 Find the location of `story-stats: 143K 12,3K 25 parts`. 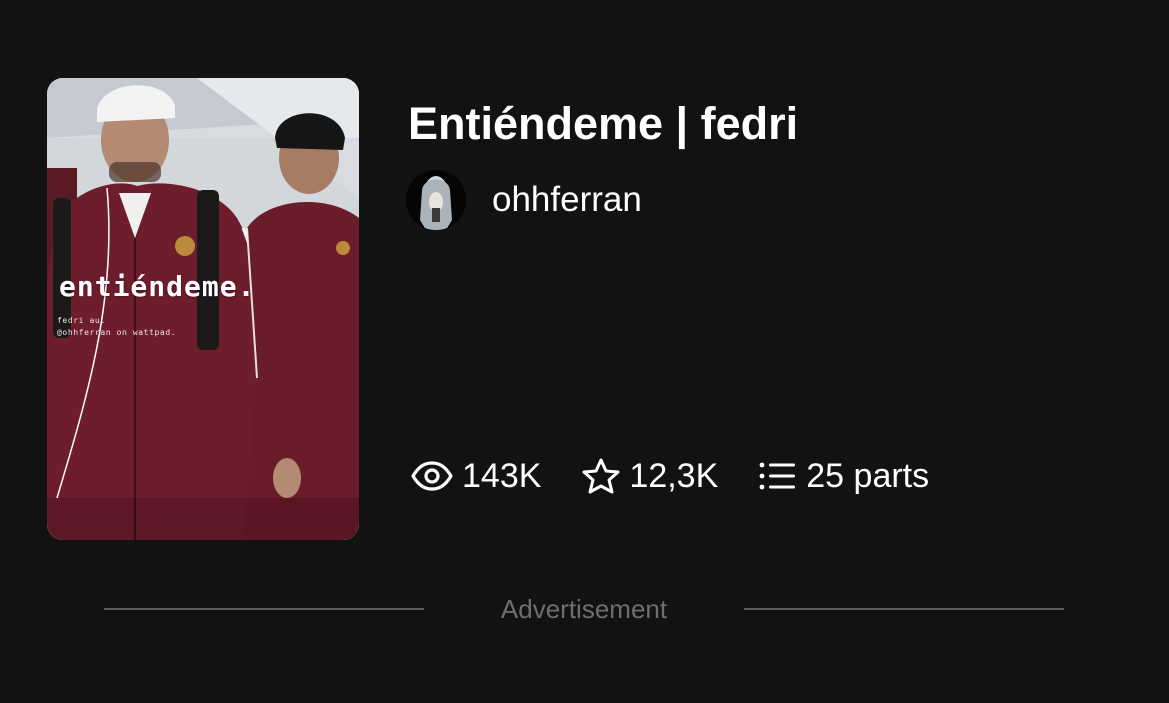

story-stats: 143K 12,3K 25 parts is located at coordinates (689, 476).